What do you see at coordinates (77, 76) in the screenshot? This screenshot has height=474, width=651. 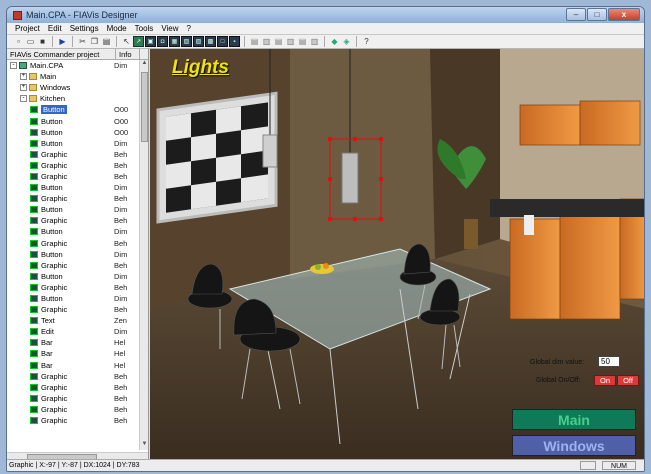 I see `tree-row: + Main` at bounding box center [77, 76].